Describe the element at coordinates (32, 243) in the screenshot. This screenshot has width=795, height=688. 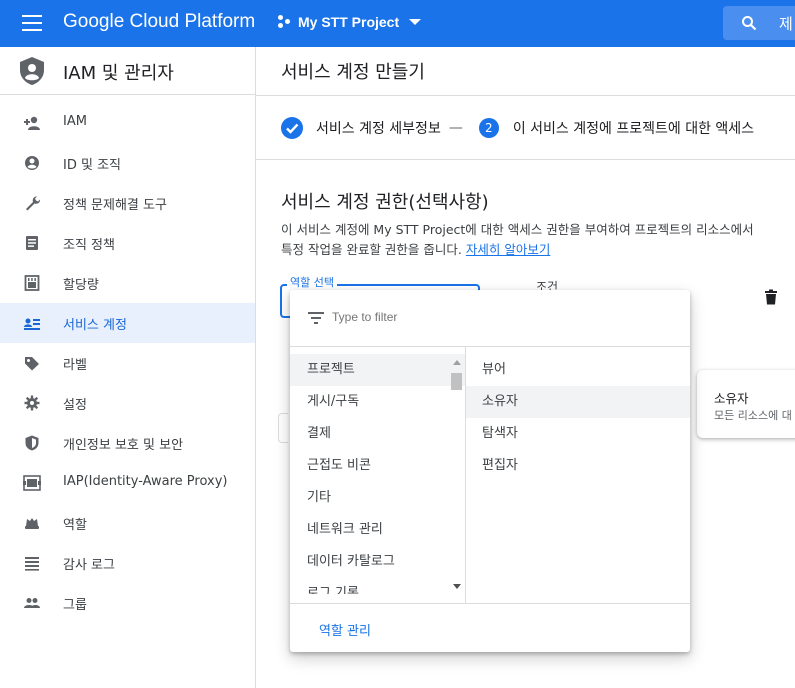
I see `article-icon` at that location.